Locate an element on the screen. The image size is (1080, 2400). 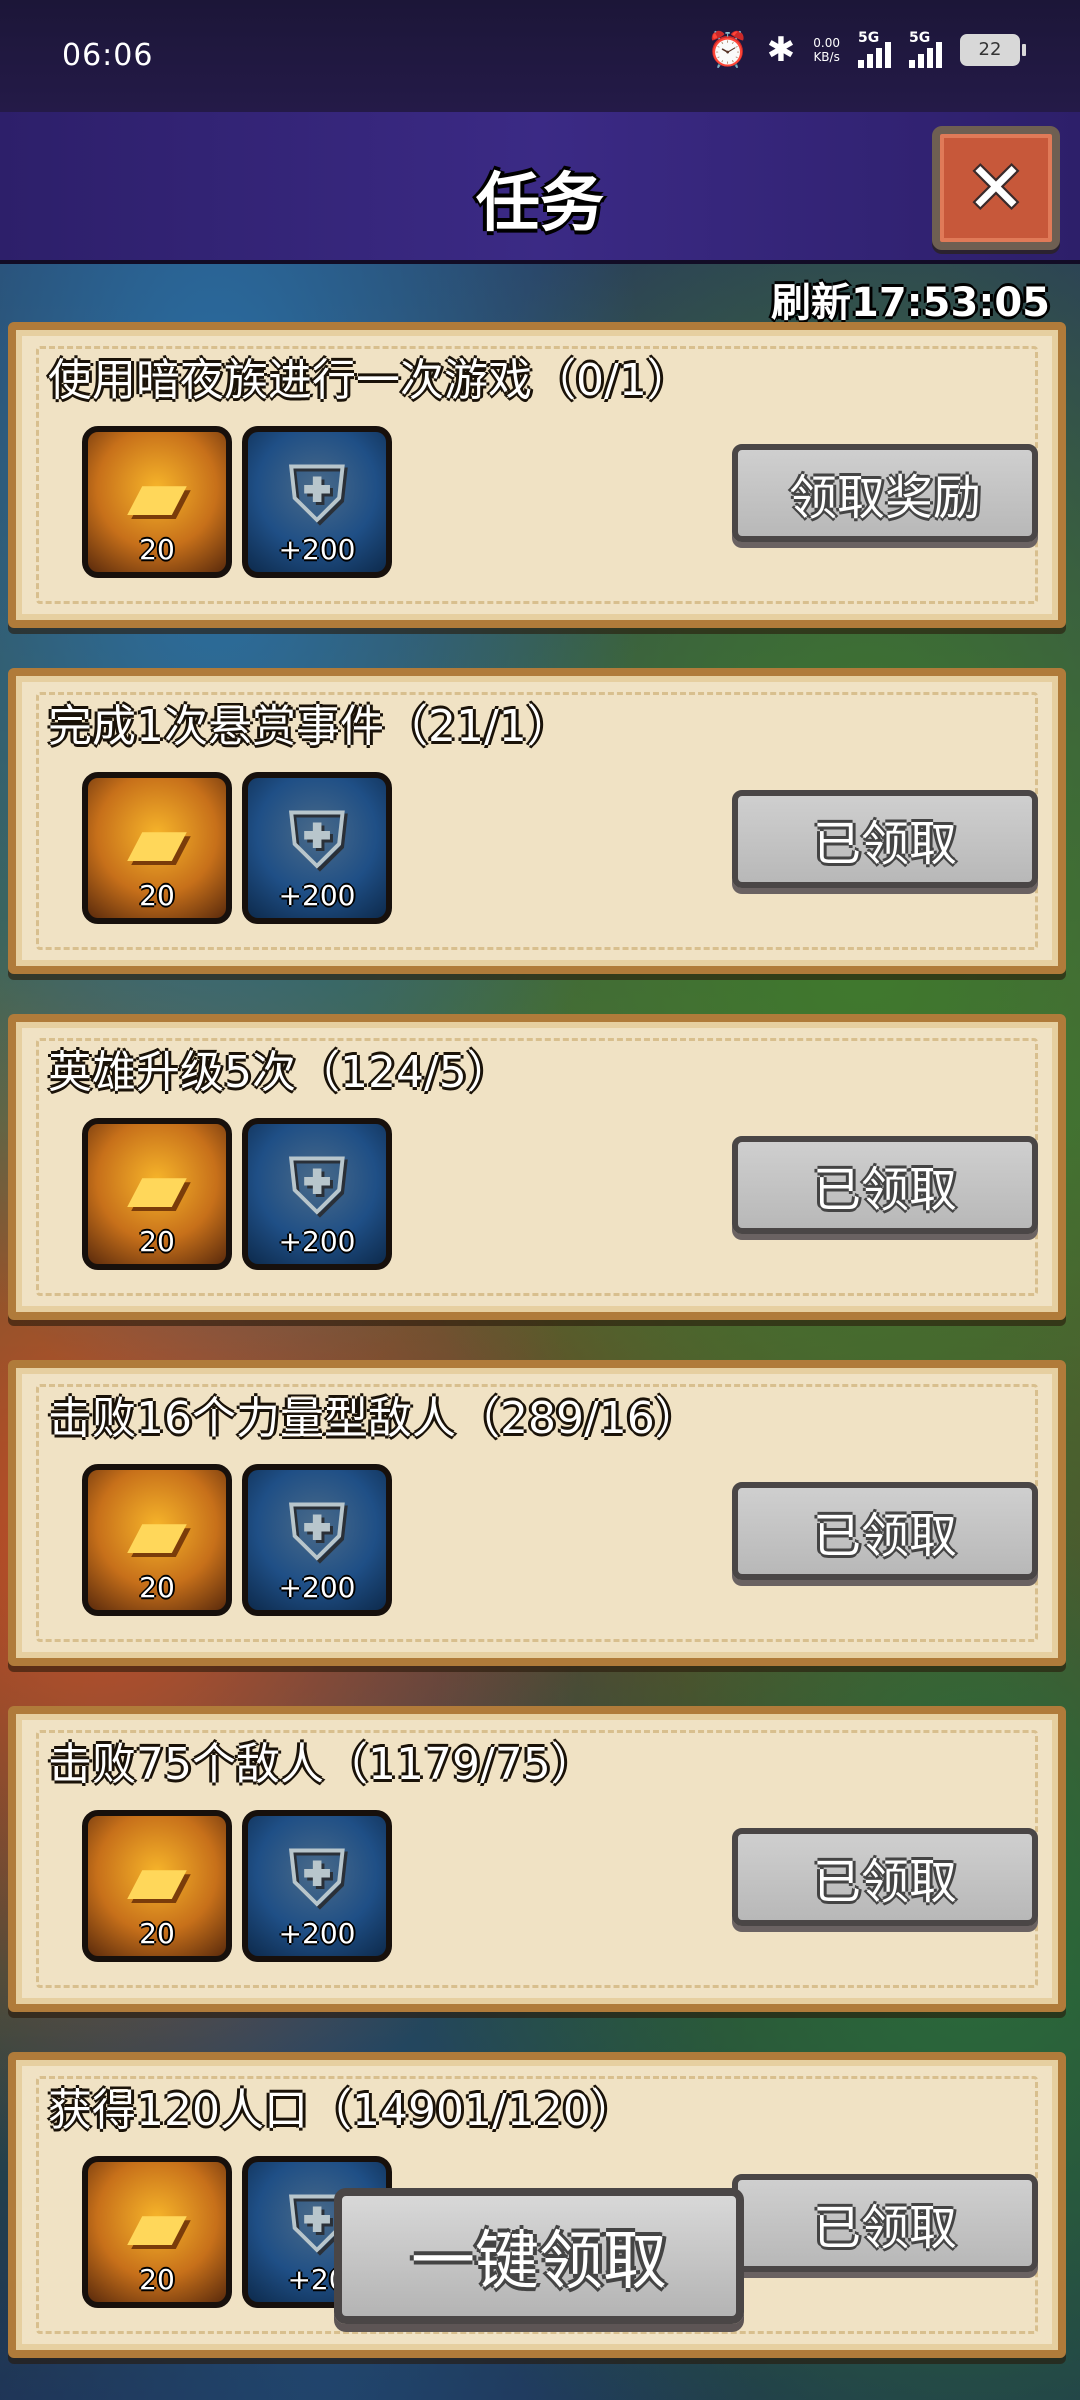
task-title: 完成1次悬赏事件（21/1） is located at coordinates (309, 726).